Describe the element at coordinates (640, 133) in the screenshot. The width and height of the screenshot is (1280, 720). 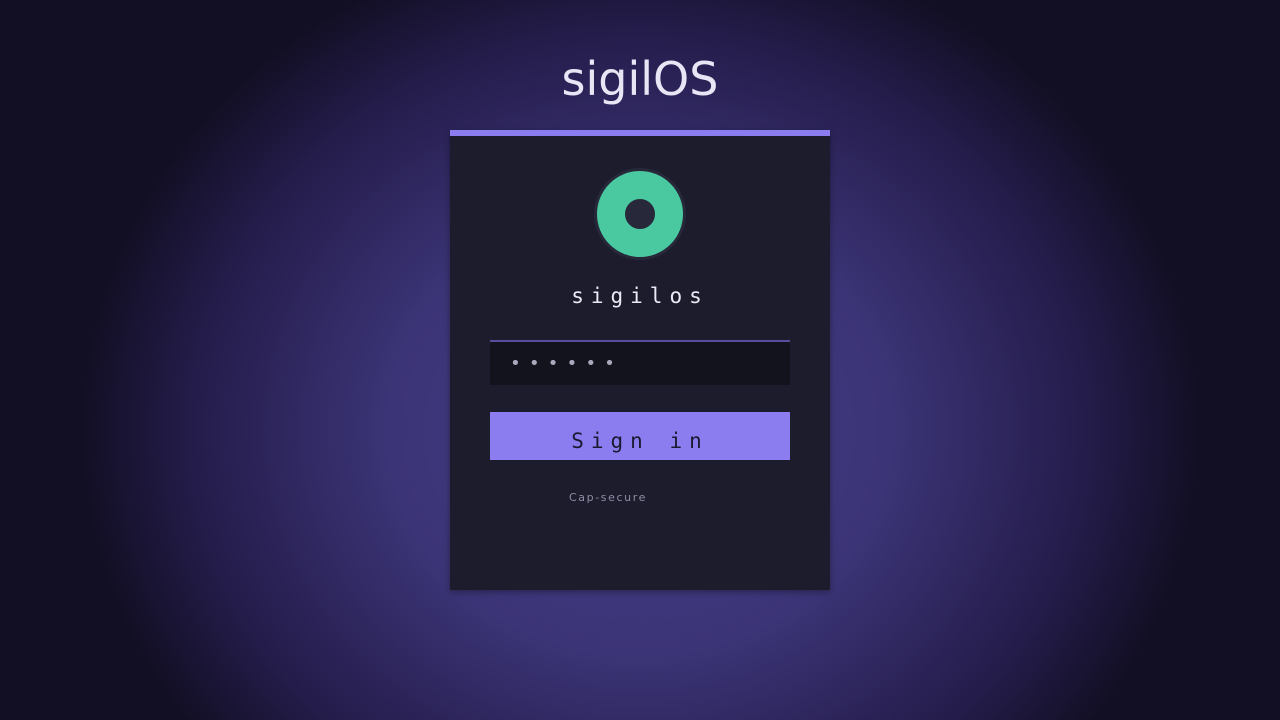
I see `card-accent-bar` at that location.